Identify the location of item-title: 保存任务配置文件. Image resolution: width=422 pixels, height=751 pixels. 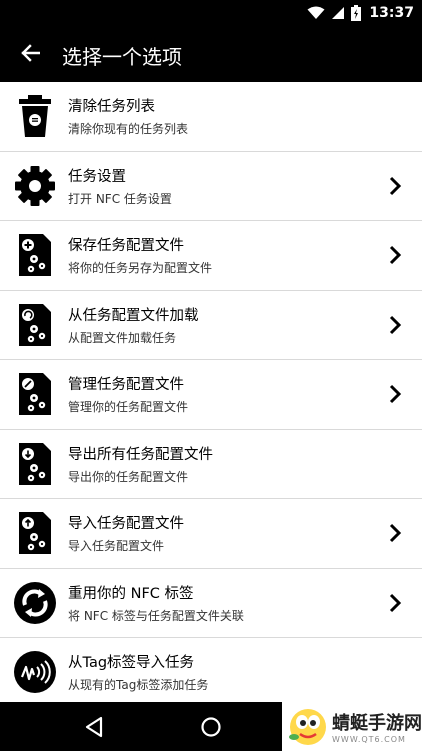
(126, 246).